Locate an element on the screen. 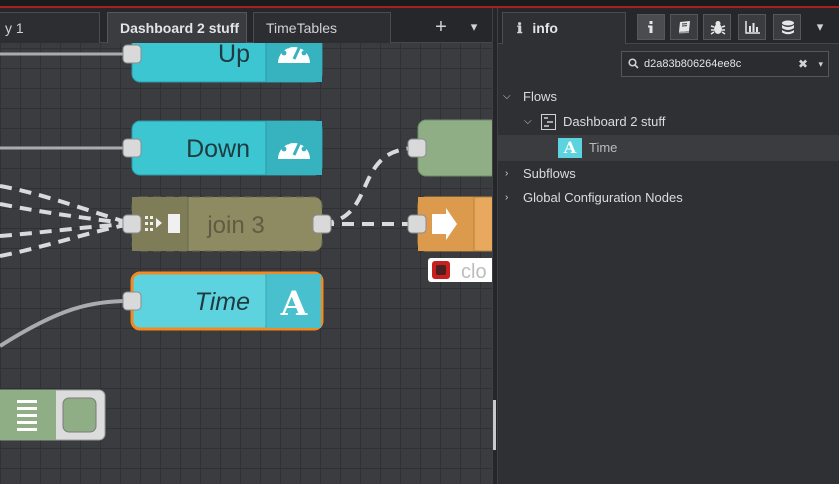 This screenshot has width=839, height=484. add-flow-button: + is located at coordinates (441, 28).